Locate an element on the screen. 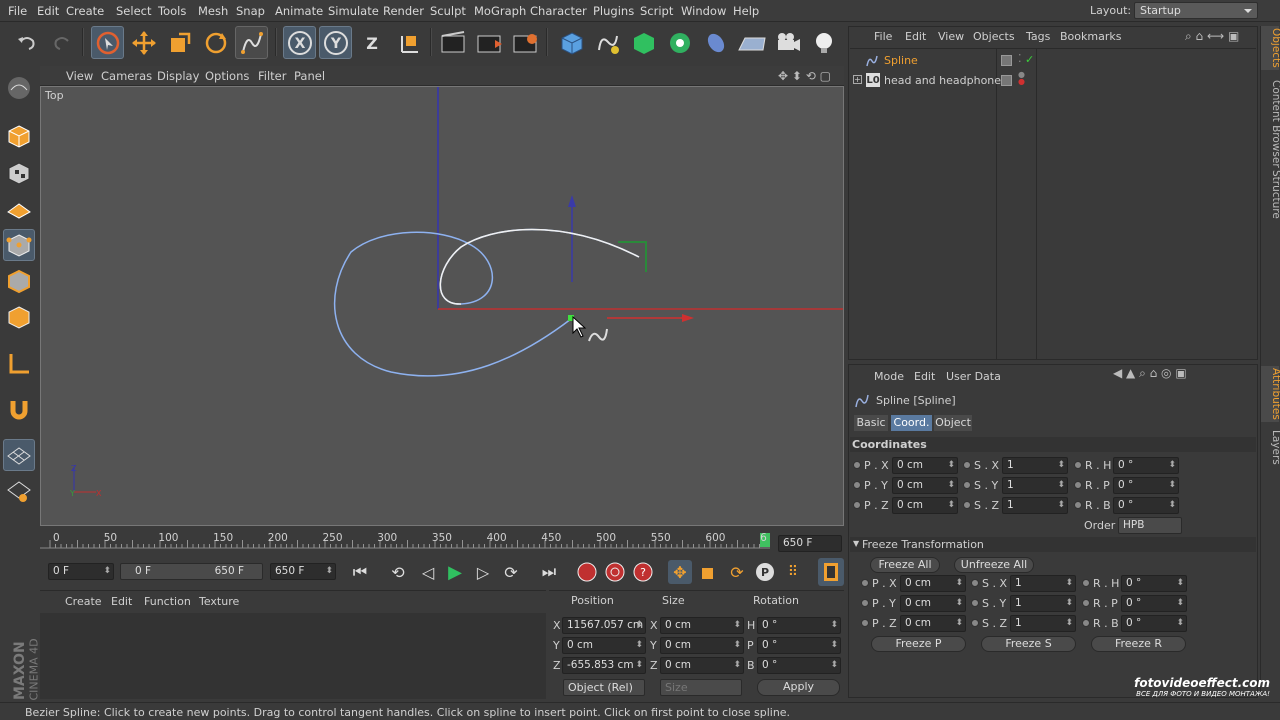 Image resolution: width=1280 pixels, height=720 pixels. go-to-start-icon: ⏮ is located at coordinates (360, 572).